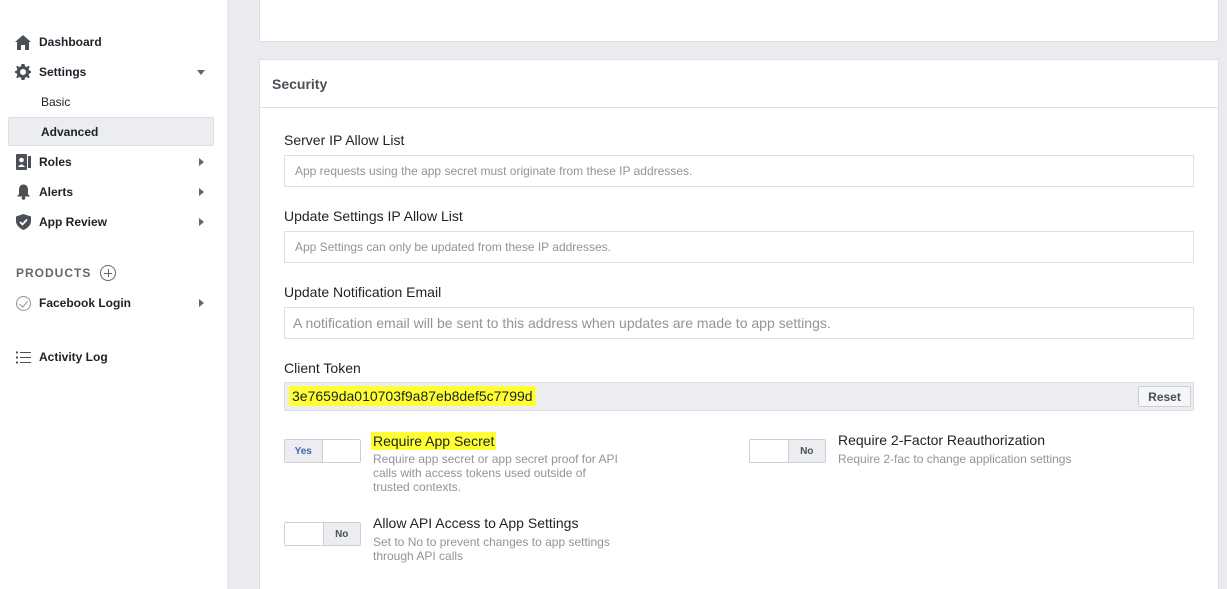 Image resolution: width=1227 pixels, height=589 pixels. Describe the element at coordinates (70, 131) in the screenshot. I see `sidebar-subitem-label: Advanced` at that location.